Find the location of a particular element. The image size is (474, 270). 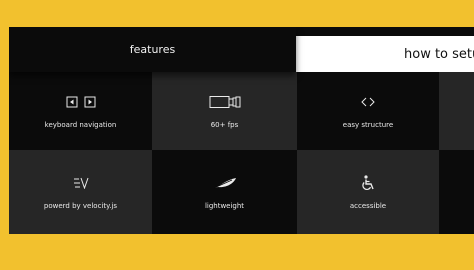

tab-features-label: features is located at coordinates (152, 49).